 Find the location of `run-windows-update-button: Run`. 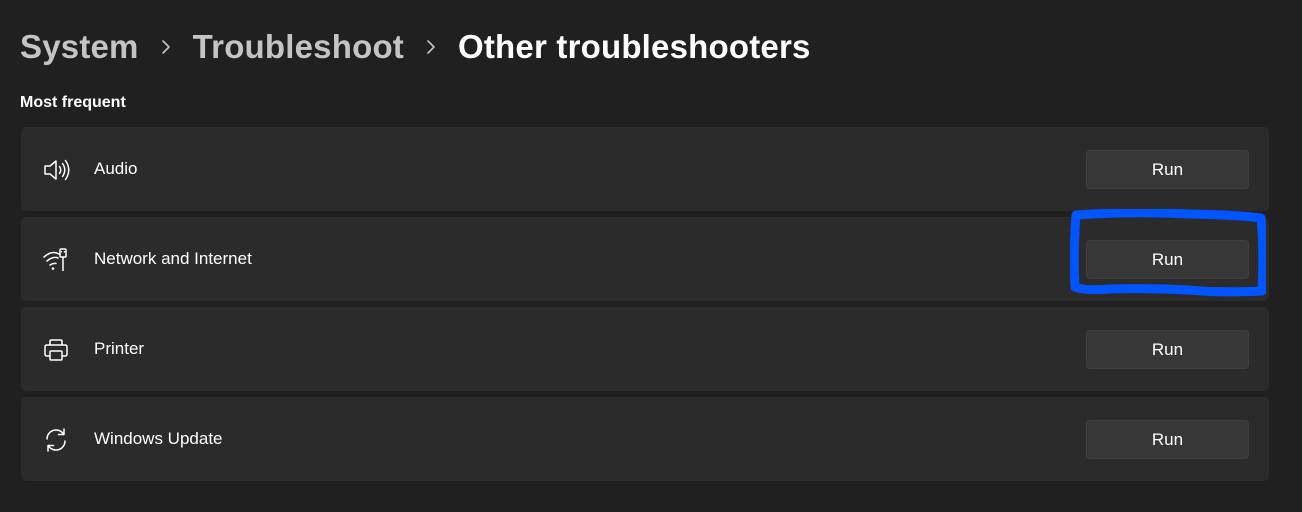

run-windows-update-button: Run is located at coordinates (1167, 439).